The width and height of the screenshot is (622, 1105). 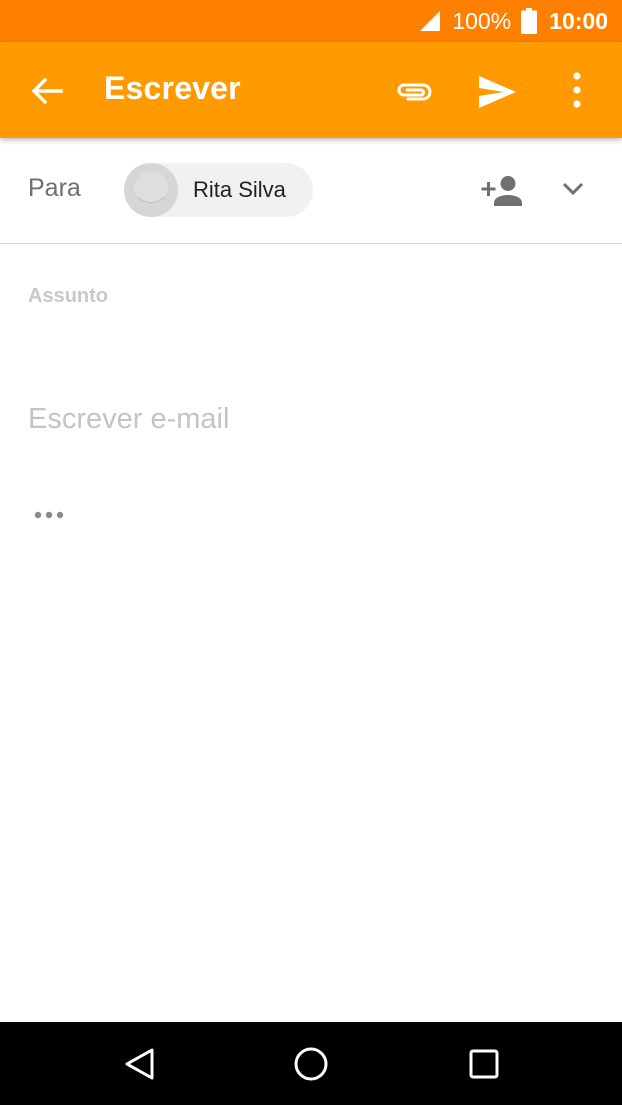 I want to click on recipient-row: Para Rita Silva, so click(x=311, y=191).